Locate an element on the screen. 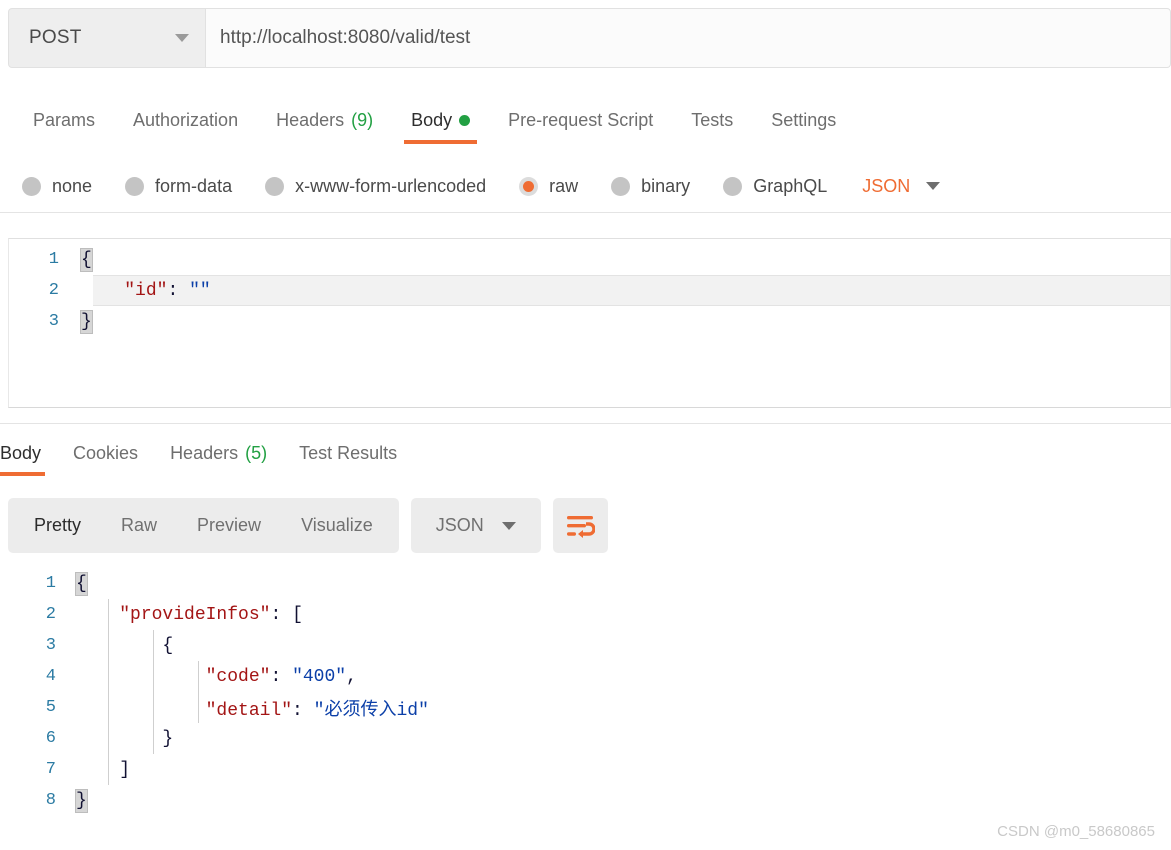  tab-body: Body is located at coordinates (440, 120).